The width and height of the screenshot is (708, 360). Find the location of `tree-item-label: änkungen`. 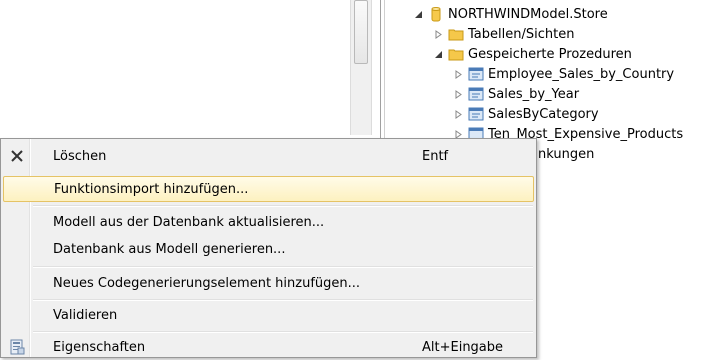

tree-item-label: änkungen is located at coordinates (562, 154).